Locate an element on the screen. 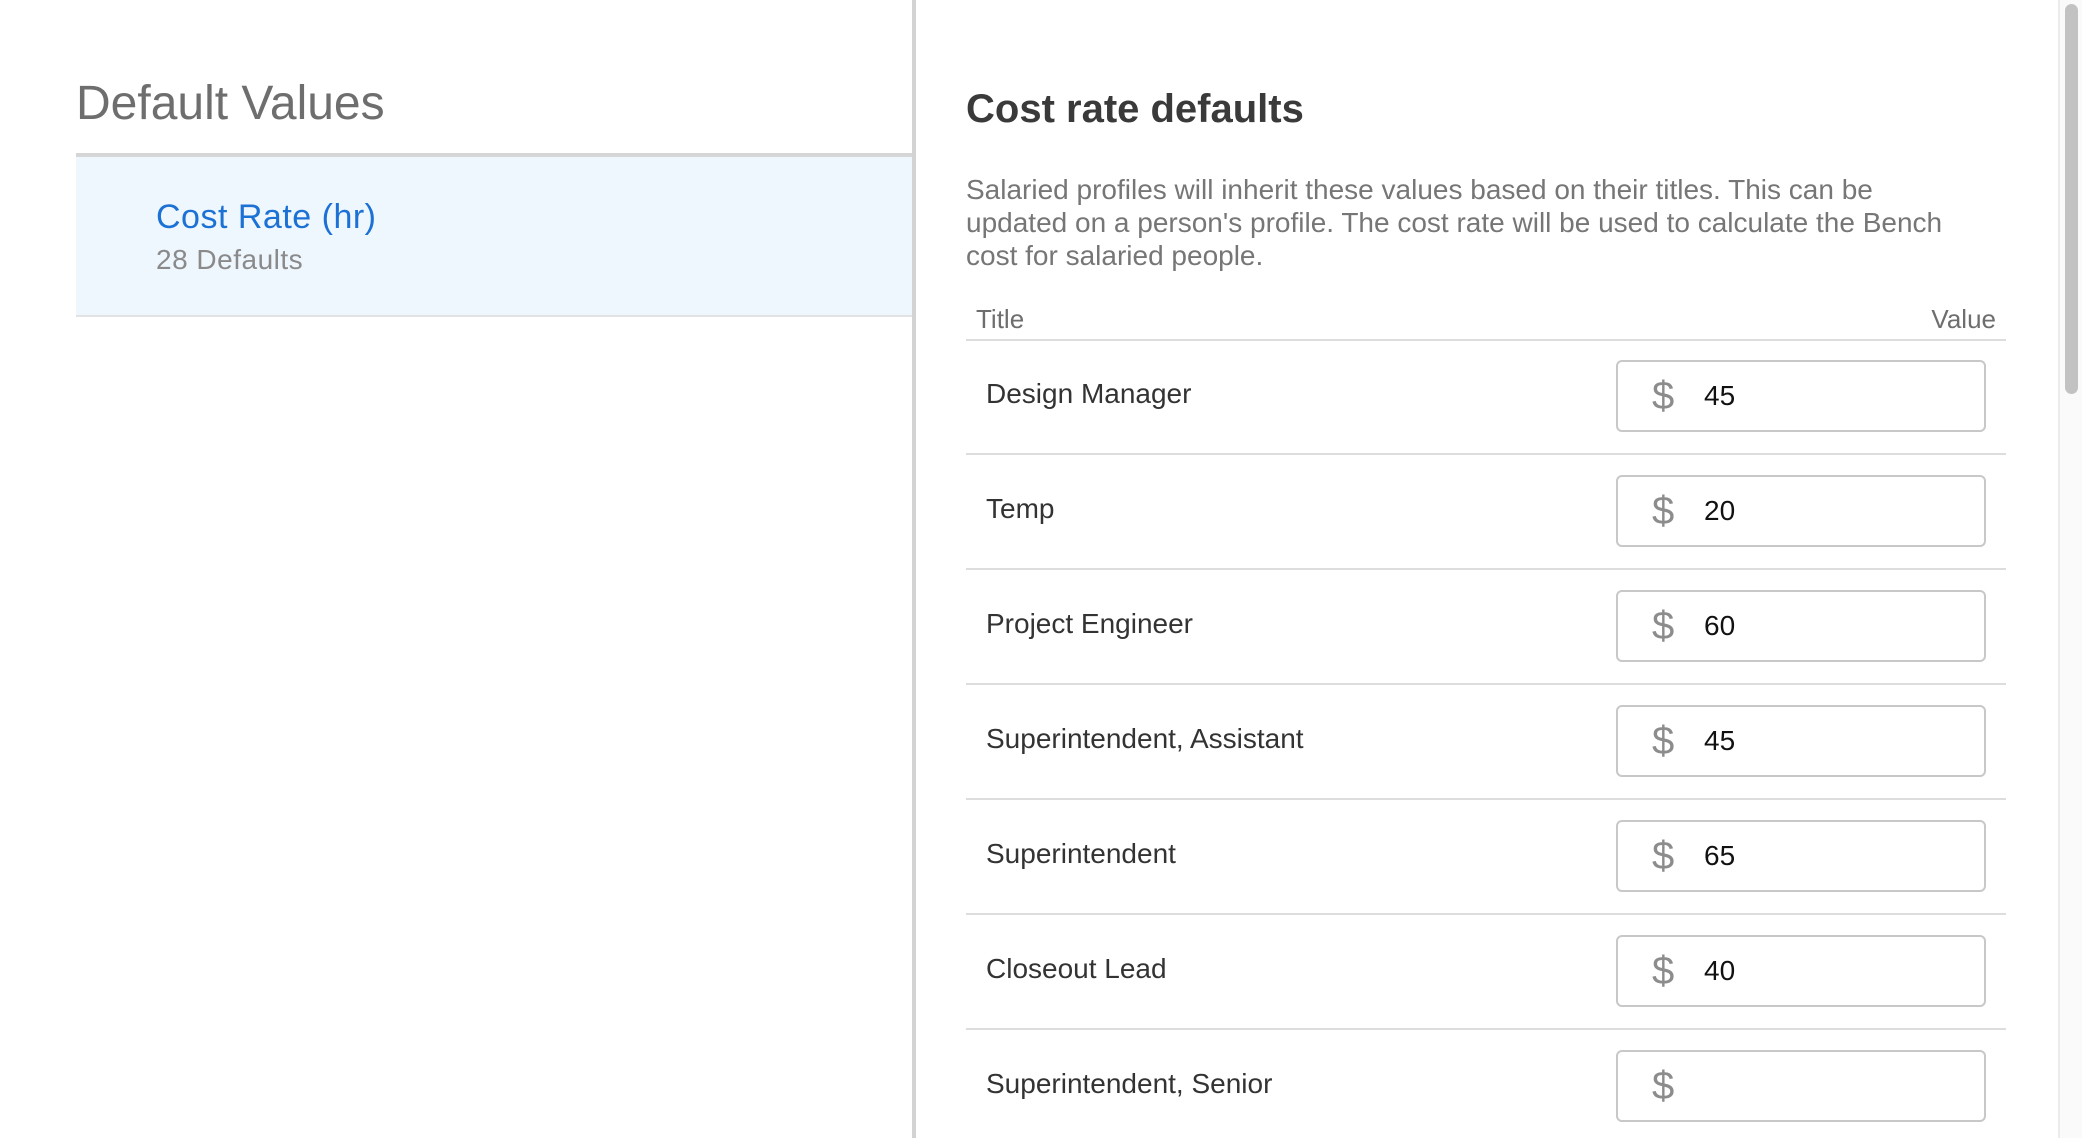 The height and width of the screenshot is (1138, 2082). row-title: Superintendent, Senior is located at coordinates (1129, 1083).